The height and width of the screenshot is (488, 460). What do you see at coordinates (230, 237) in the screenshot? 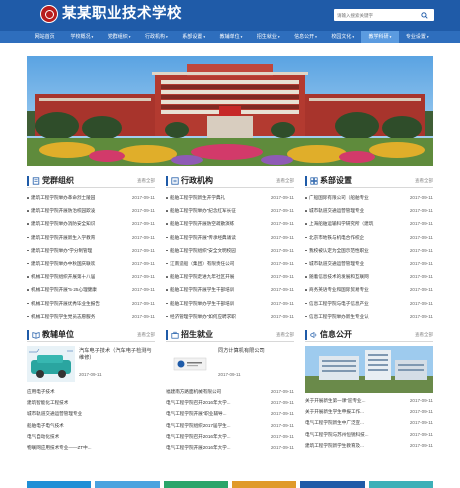
I see `news-item: 船舶工程学院开展“传承经典诵读 2017-09-11` at bounding box center [230, 237].